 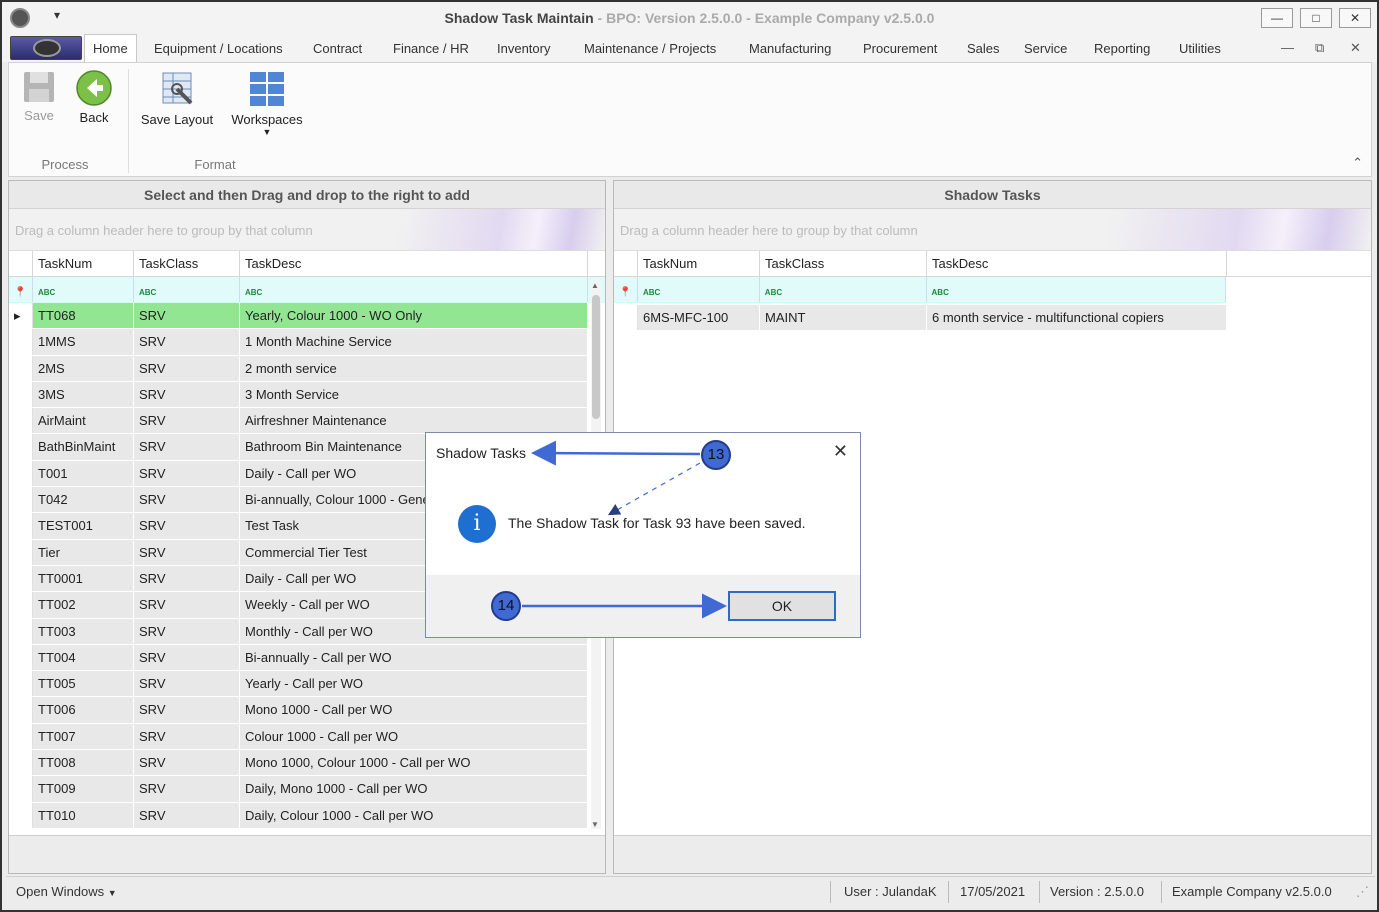 I want to click on status-separator, so click(x=830, y=892).